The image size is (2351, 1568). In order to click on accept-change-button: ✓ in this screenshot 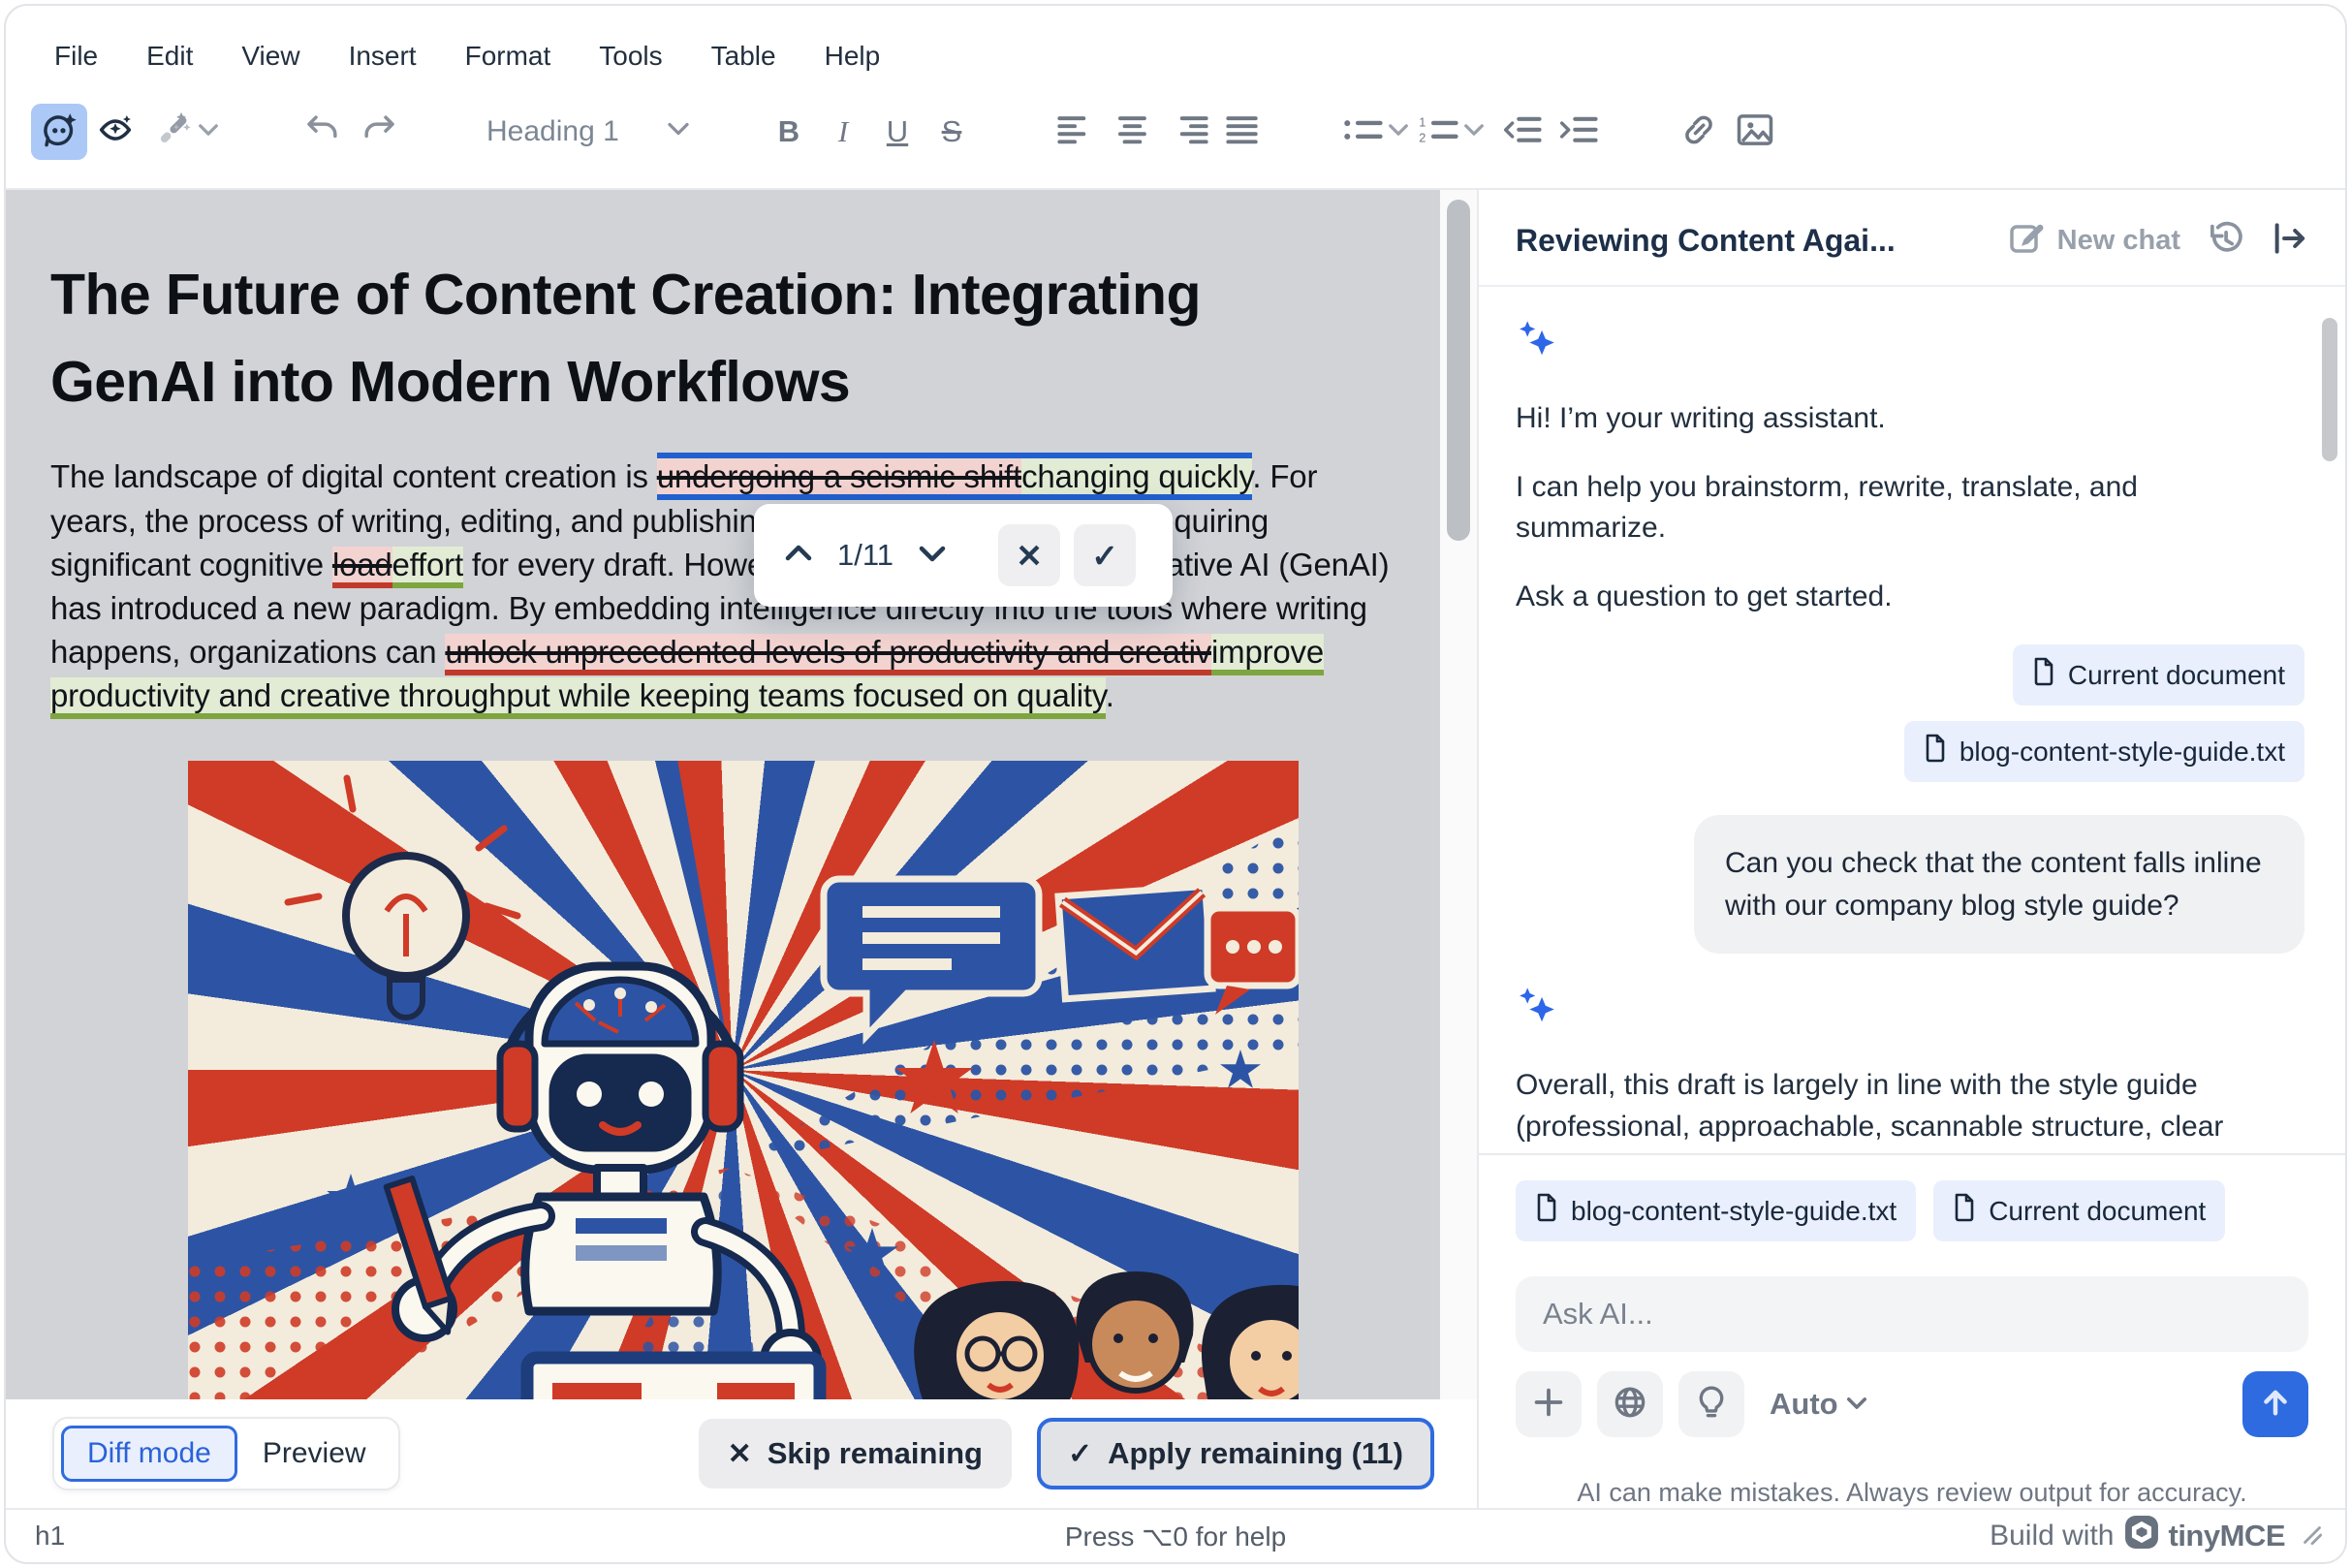, I will do `click(1105, 555)`.